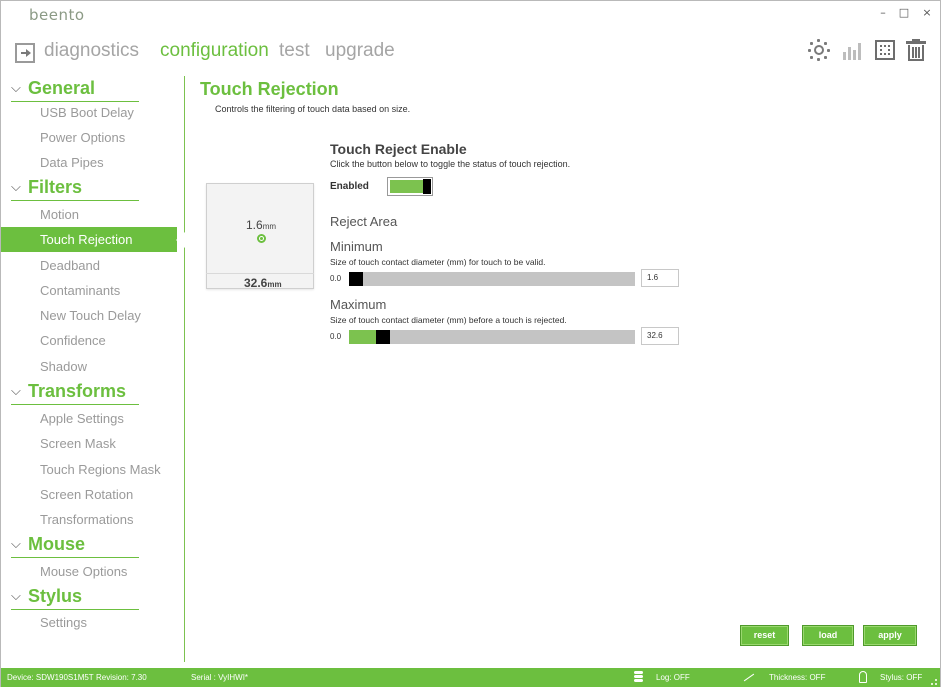  I want to click on sidebar-item-power-options: Power Options, so click(93, 137).